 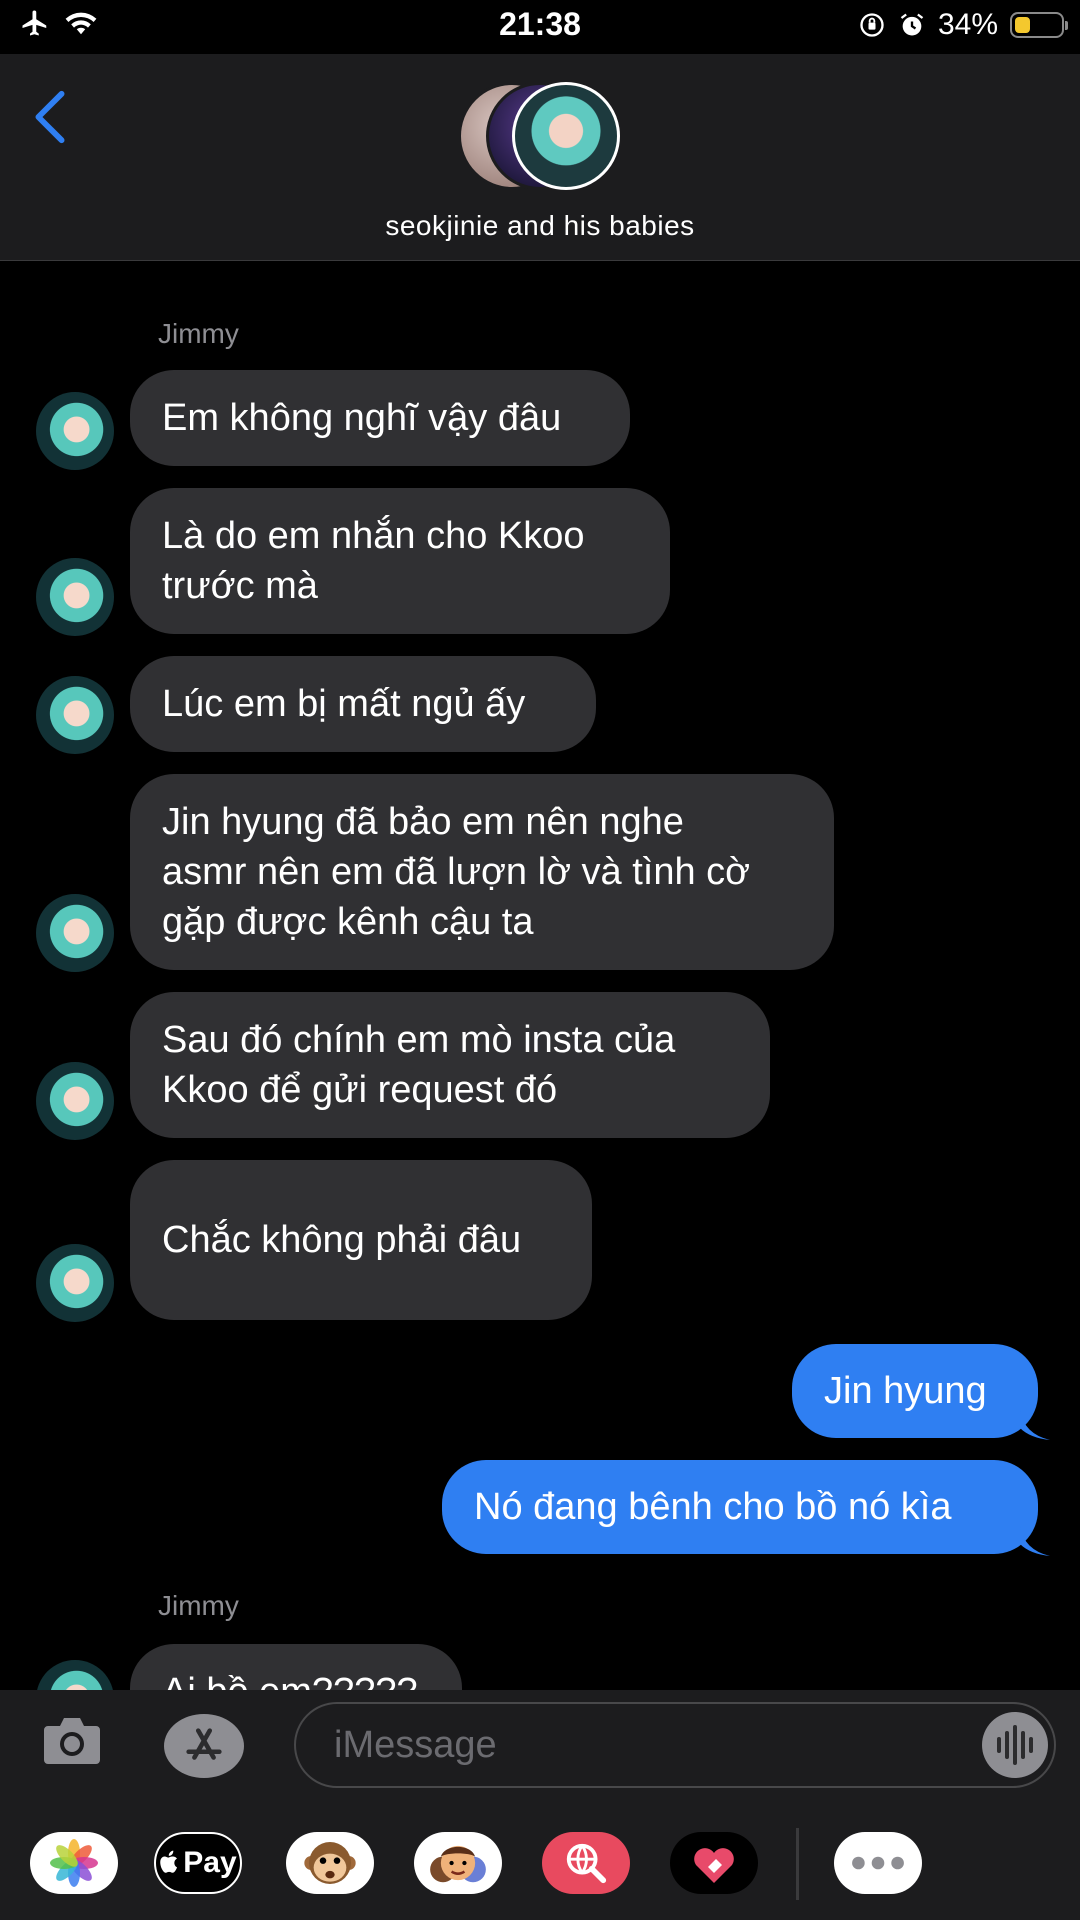 I want to click on conversation-header: seokjinie and his babies, so click(x=540, y=157).